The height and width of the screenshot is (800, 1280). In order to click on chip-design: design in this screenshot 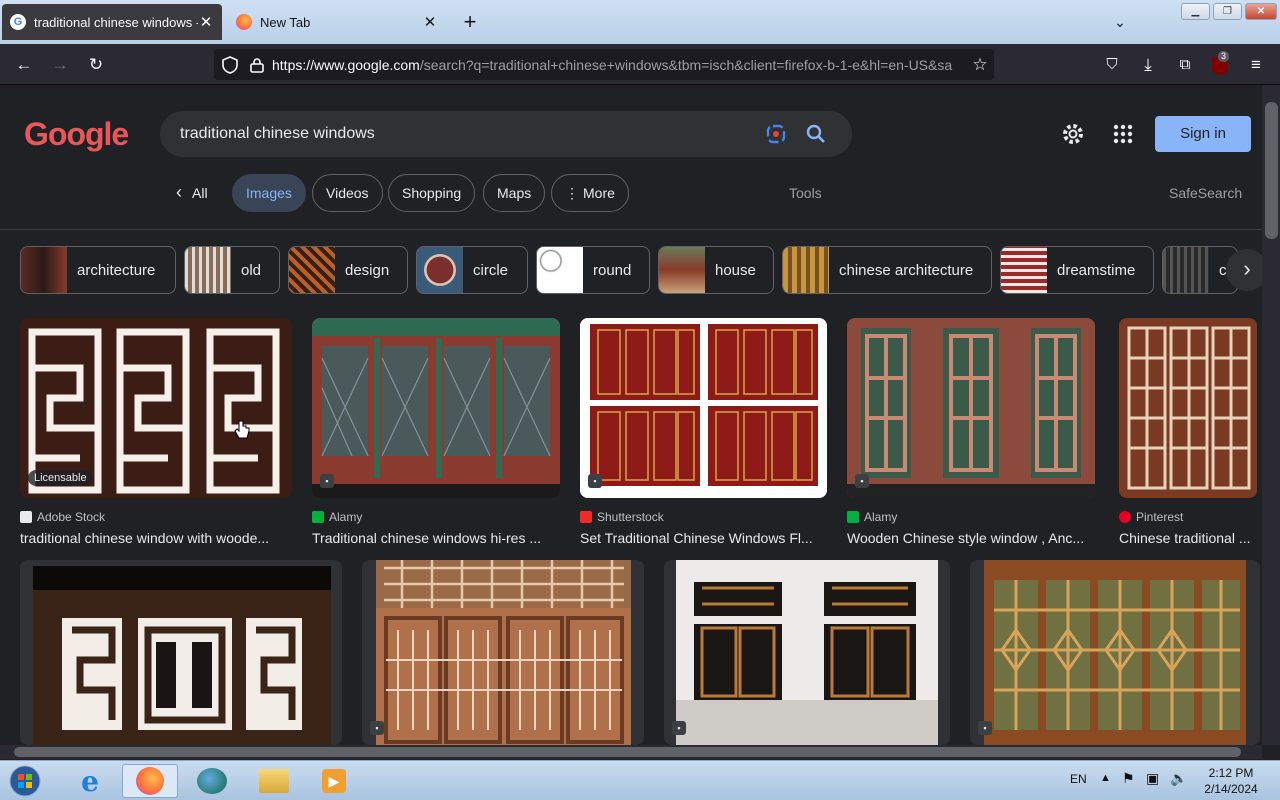, I will do `click(348, 270)`.